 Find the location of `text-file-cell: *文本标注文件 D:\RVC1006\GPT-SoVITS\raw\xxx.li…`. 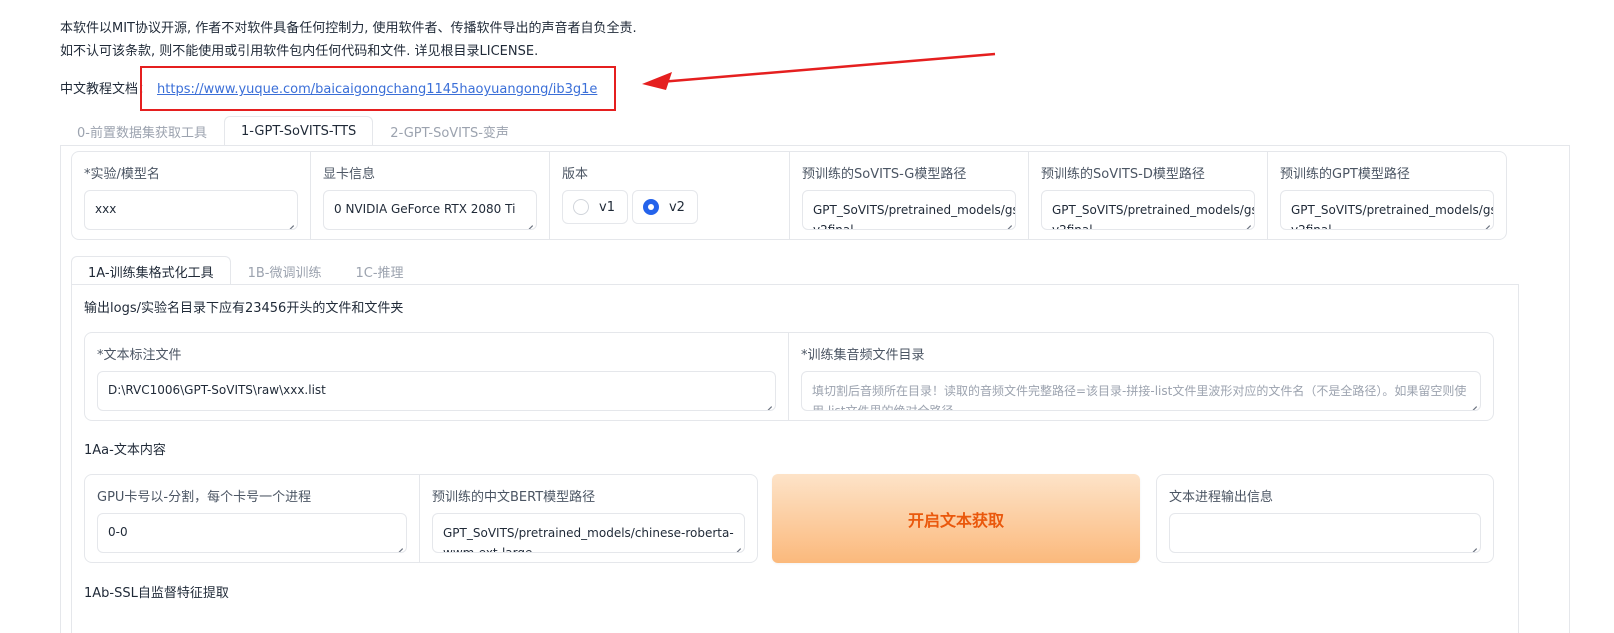

text-file-cell: *文本标注文件 D:\RVC1006\GPT-SoVITS\raw\xxx.li… is located at coordinates (437, 376).